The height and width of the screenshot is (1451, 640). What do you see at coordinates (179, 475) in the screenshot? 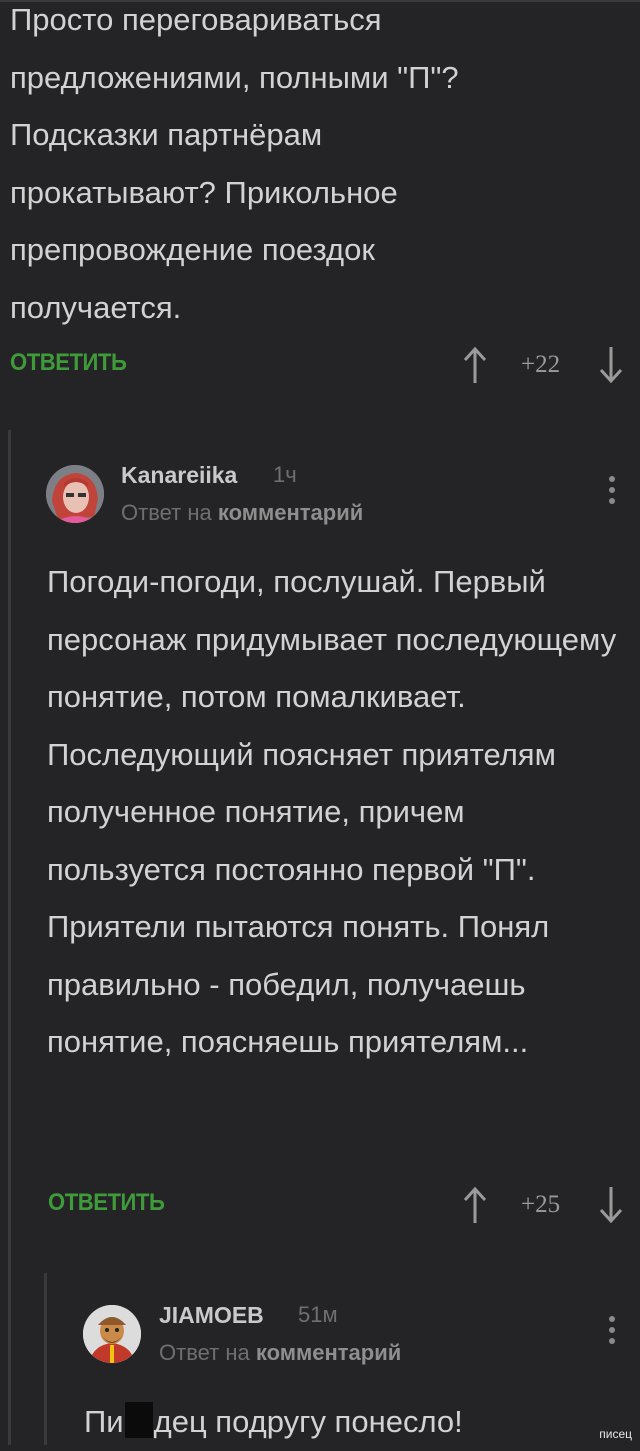
I see `author-name: Kanareiika` at bounding box center [179, 475].